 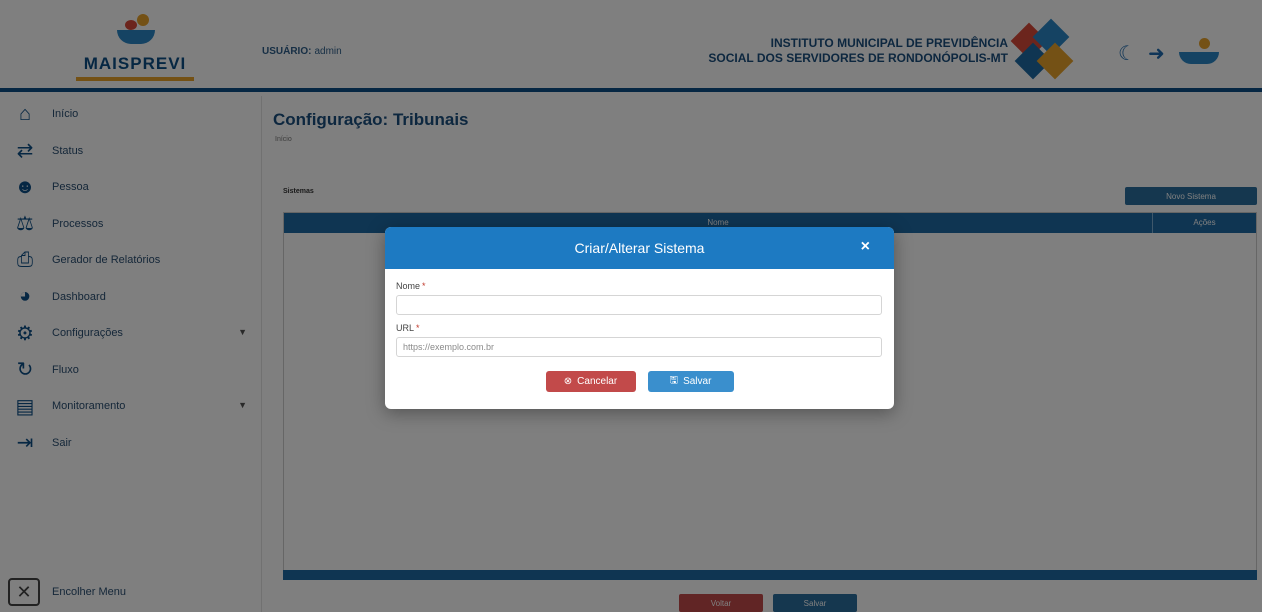 What do you see at coordinates (408, 328) in the screenshot?
I see `url-label: URL *` at bounding box center [408, 328].